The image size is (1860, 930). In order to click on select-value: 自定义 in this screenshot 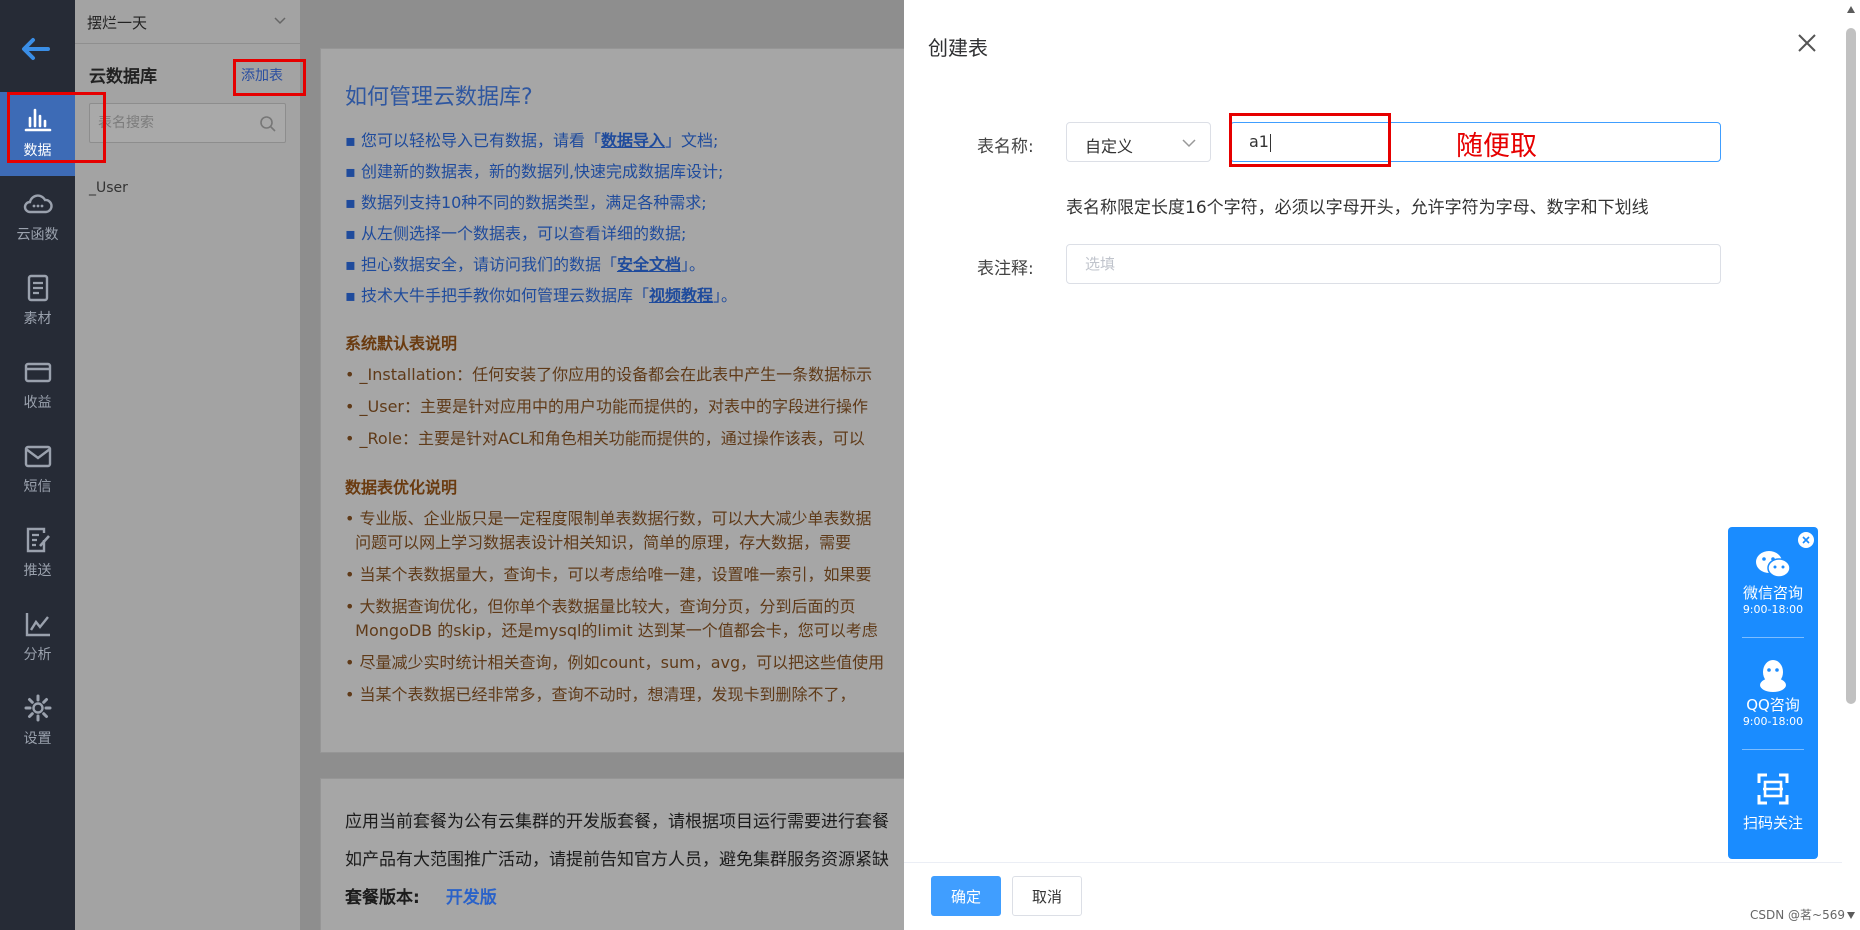, I will do `click(1109, 146)`.